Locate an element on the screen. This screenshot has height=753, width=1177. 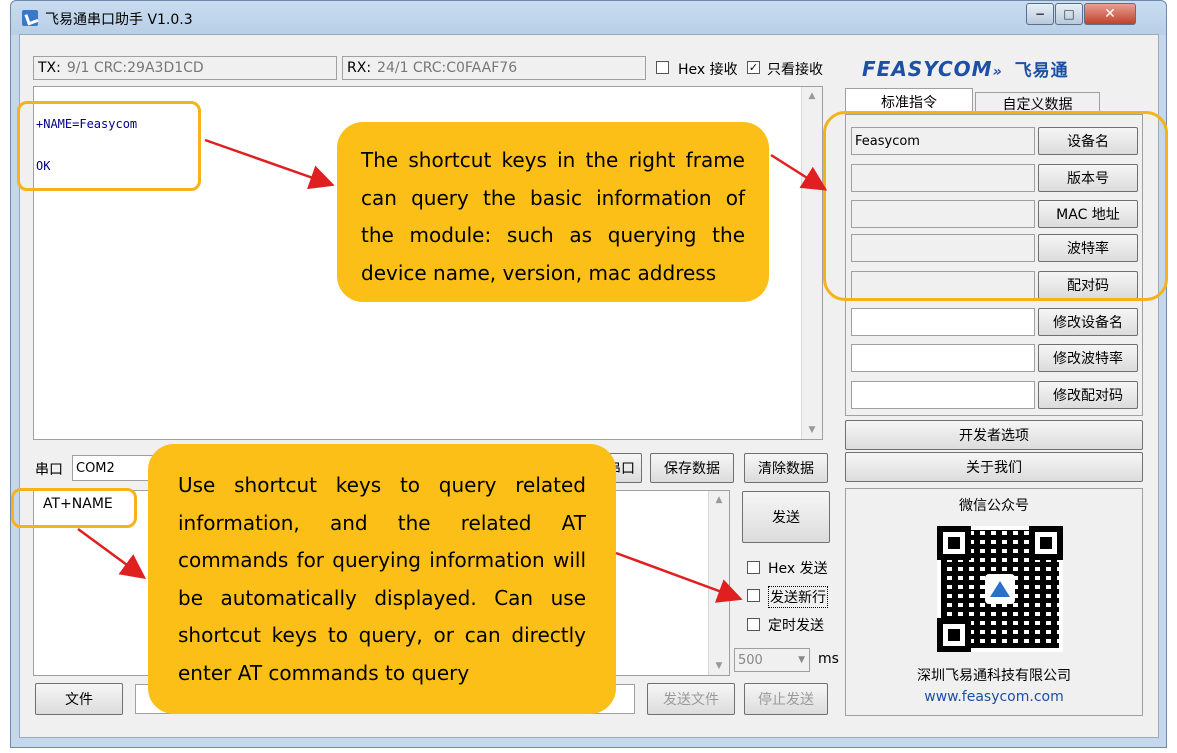
arrow-receive-to-callout is located at coordinates (269, 164).